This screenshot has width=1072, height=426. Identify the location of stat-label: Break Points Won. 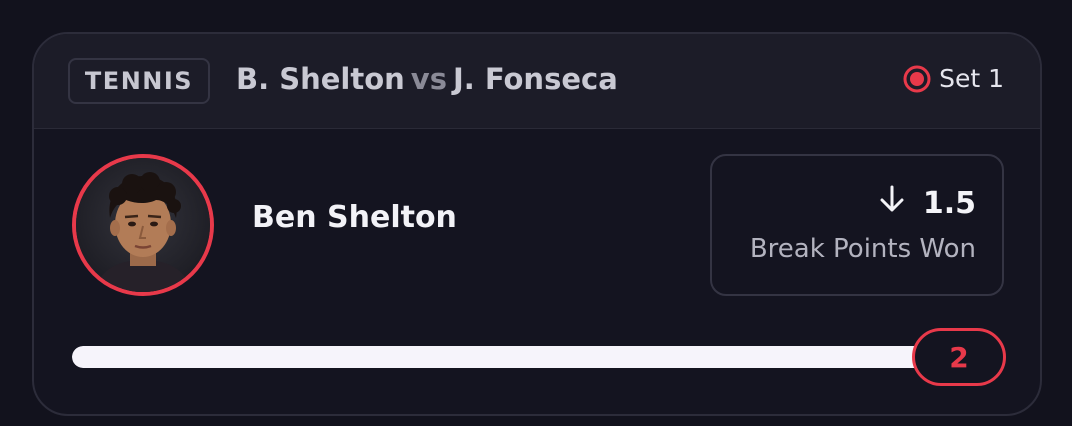
(862, 249).